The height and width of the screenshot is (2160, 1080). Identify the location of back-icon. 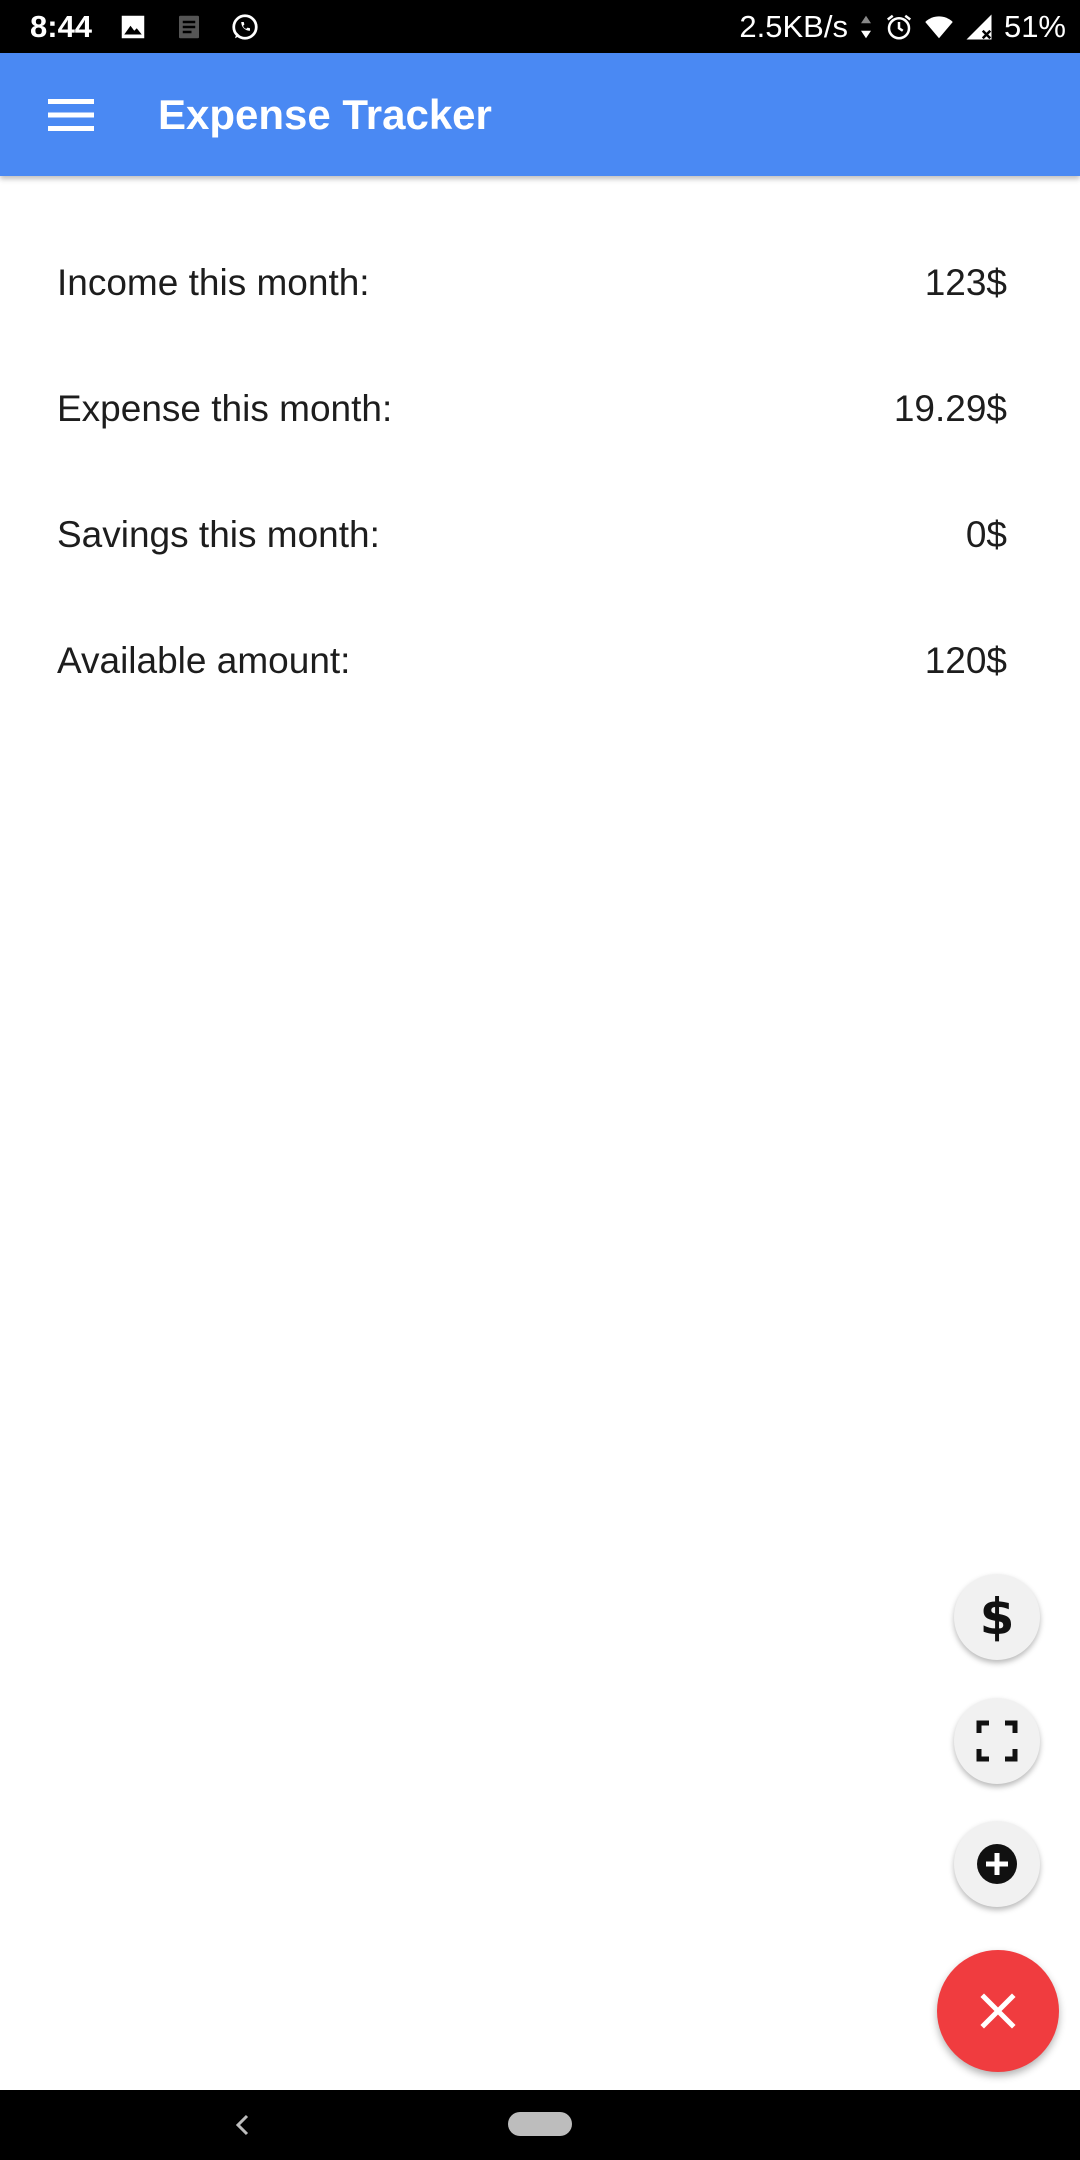
(243, 2125).